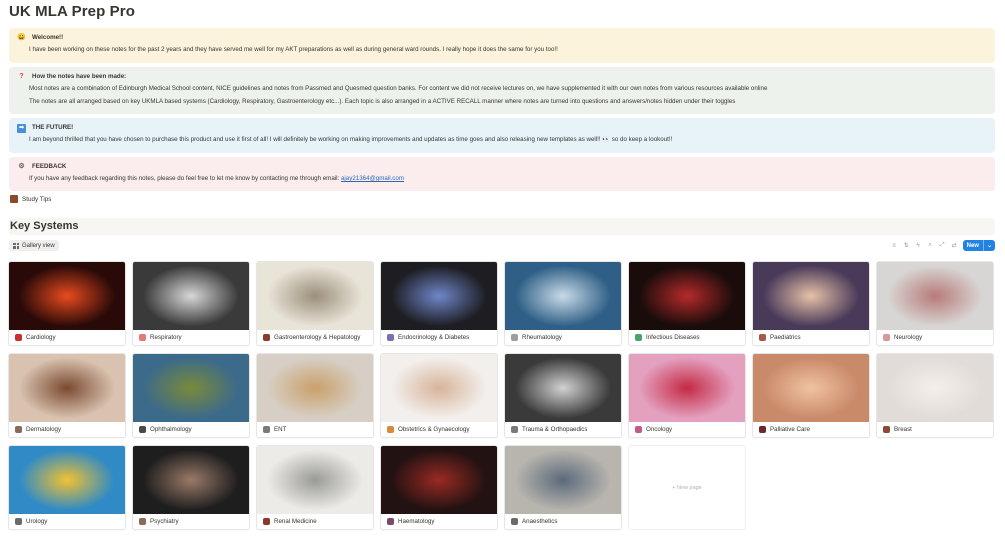 Image resolution: width=1005 pixels, height=536 pixels. Describe the element at coordinates (954, 245) in the screenshot. I see `settings-icon: ⇄` at that location.